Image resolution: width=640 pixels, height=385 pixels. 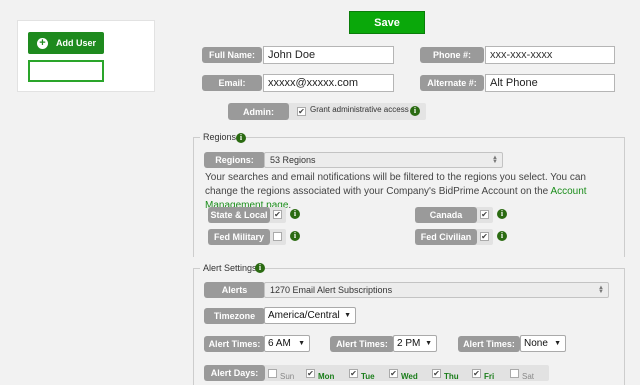 I want to click on fed-military-info-icon: i, so click(x=295, y=236).